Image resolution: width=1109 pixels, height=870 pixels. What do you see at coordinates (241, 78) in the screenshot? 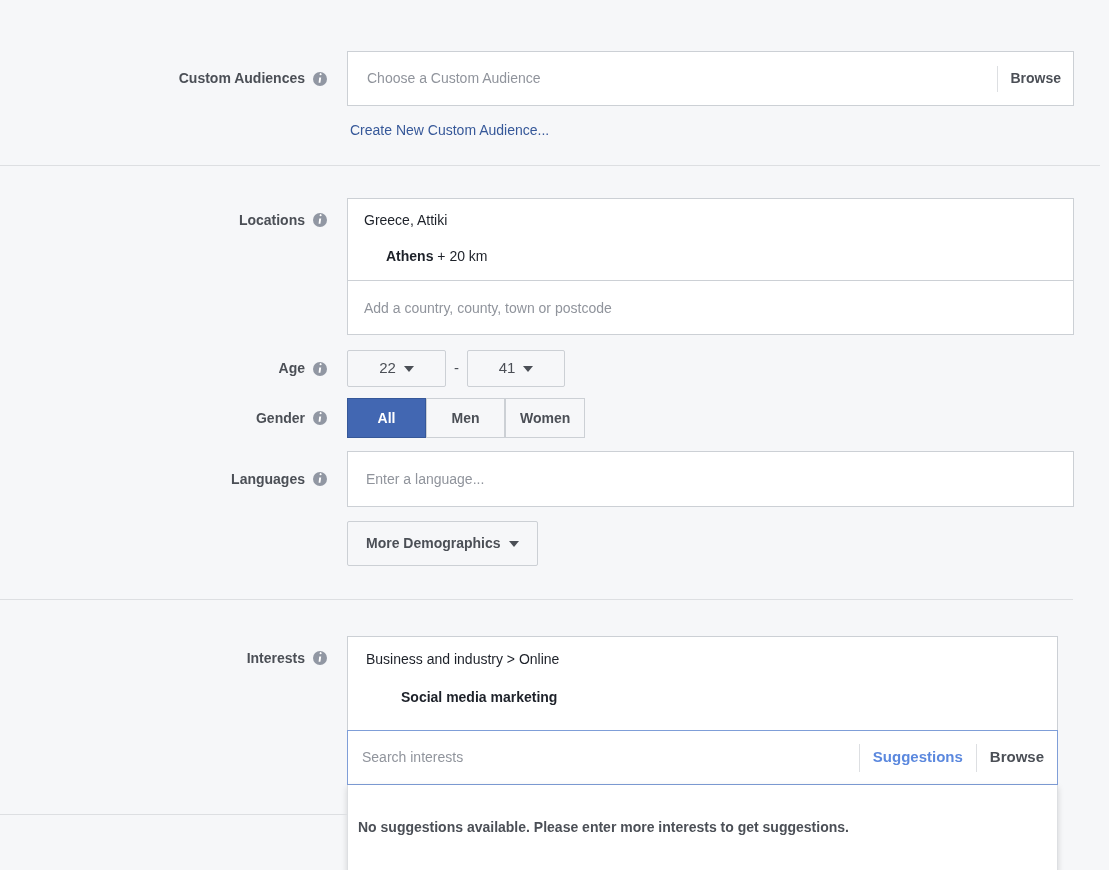
I see `field-label: Custom Audiences` at bounding box center [241, 78].